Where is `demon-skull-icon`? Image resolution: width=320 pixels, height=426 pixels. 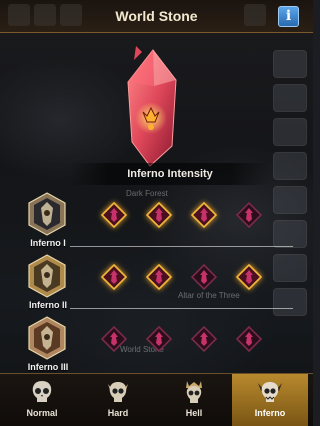 demon-skull-icon is located at coordinates (270, 392).